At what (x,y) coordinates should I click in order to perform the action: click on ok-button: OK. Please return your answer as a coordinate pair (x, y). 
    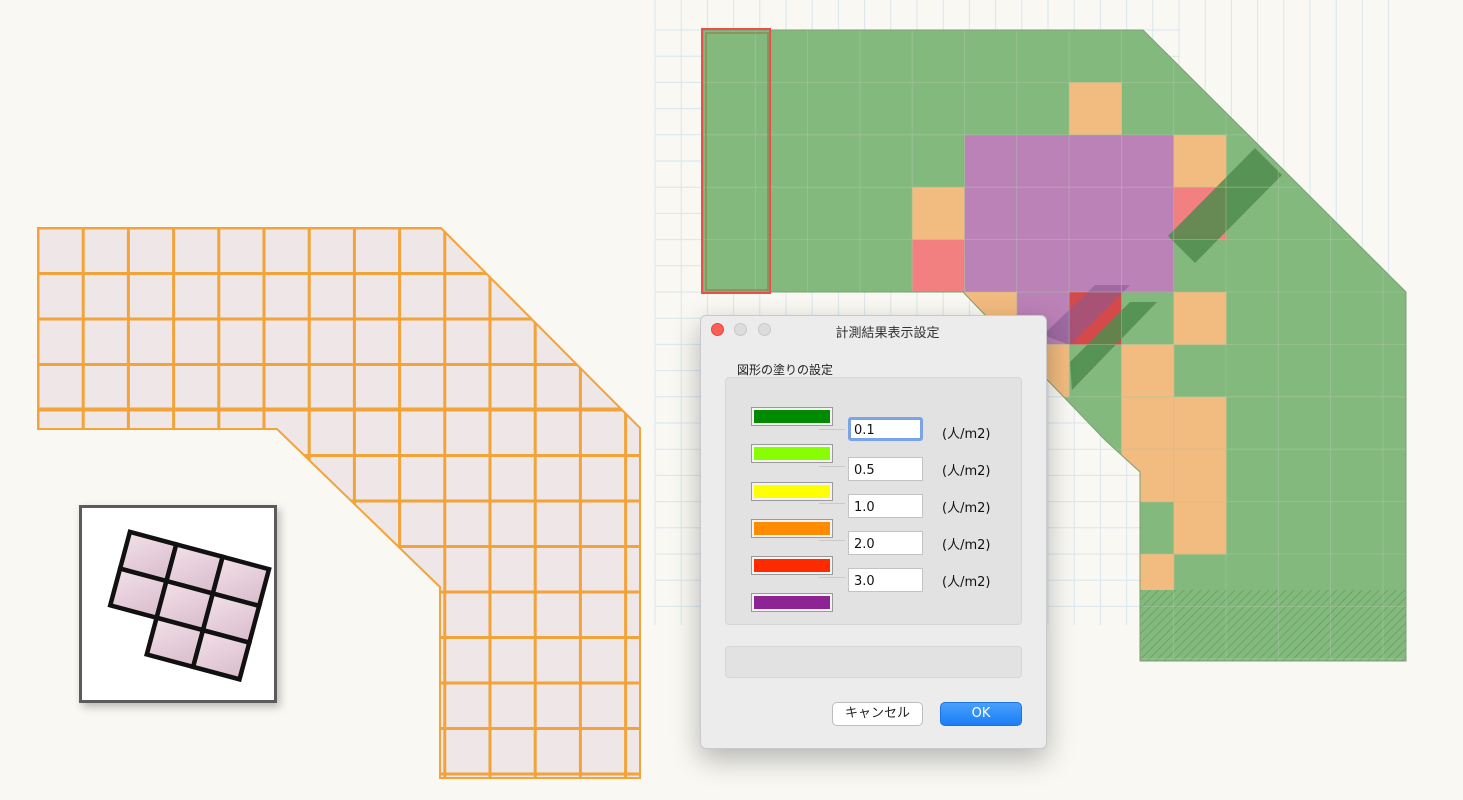
    Looking at the image, I should click on (981, 714).